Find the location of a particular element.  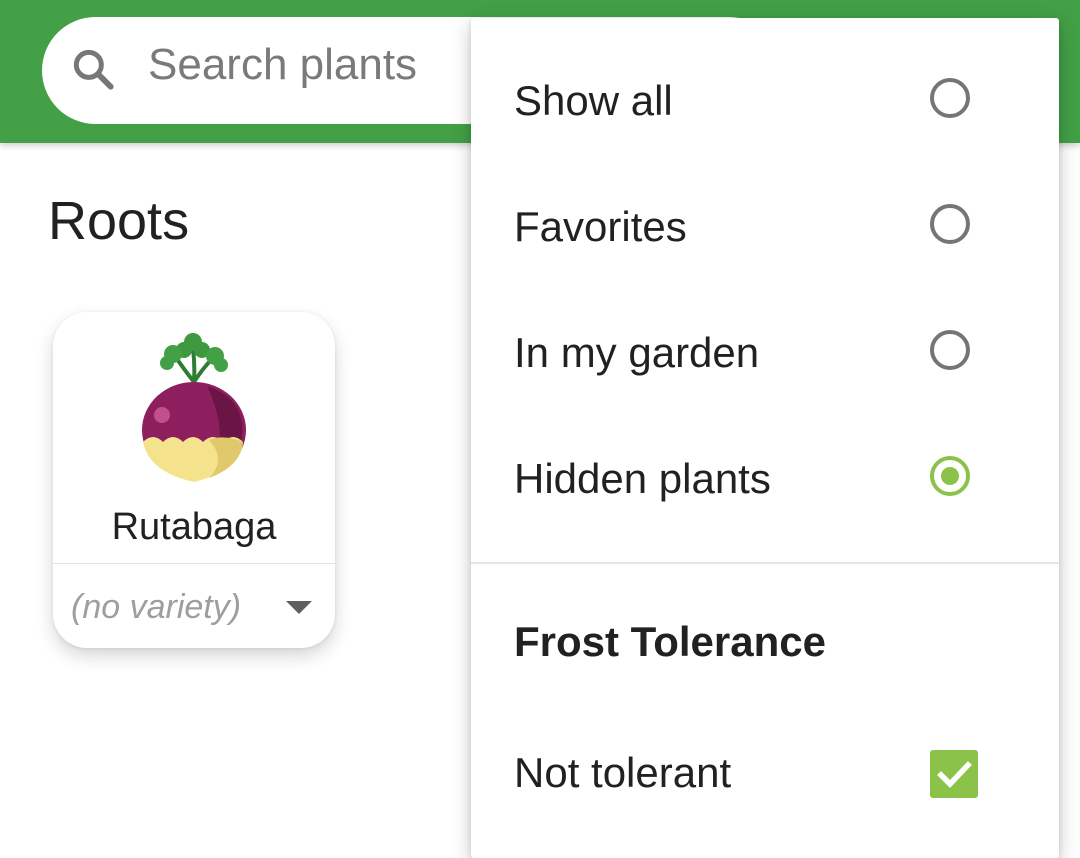

checkbox-checked-icon is located at coordinates (954, 774).